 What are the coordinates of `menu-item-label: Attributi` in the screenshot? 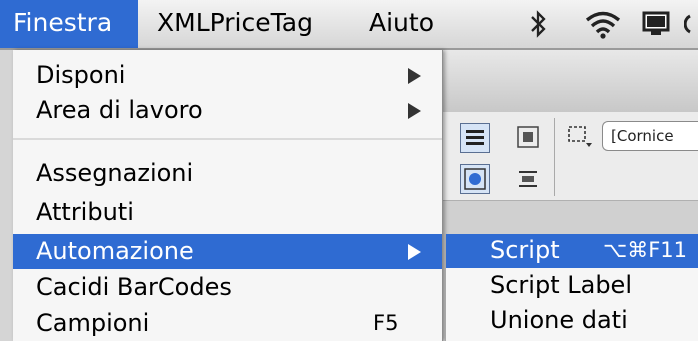 It's located at (85, 212).